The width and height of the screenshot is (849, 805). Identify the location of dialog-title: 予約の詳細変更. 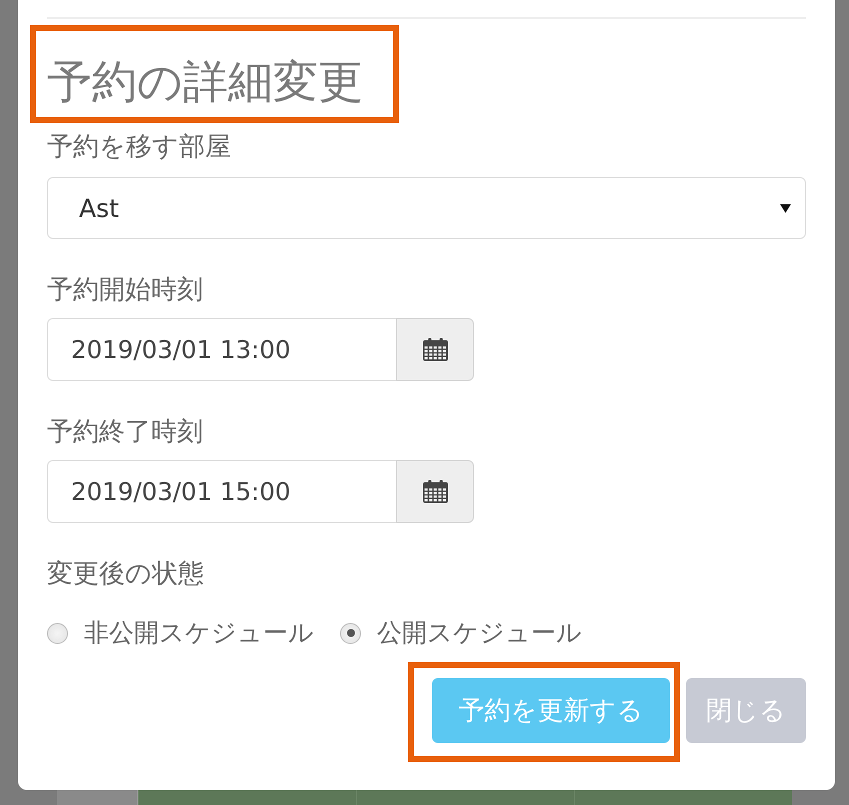
(205, 82).